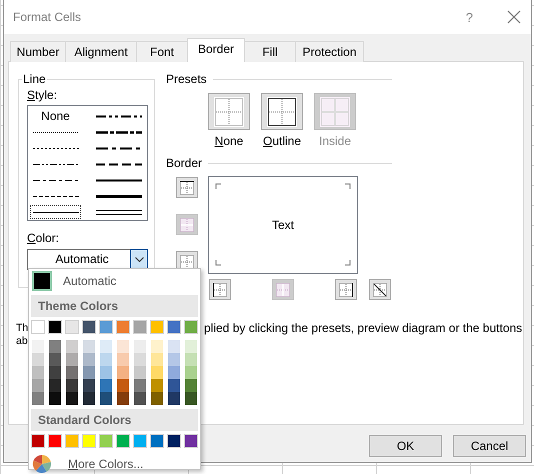 This screenshot has height=474, width=534. I want to click on dotted-grid-icon, so click(229, 111).